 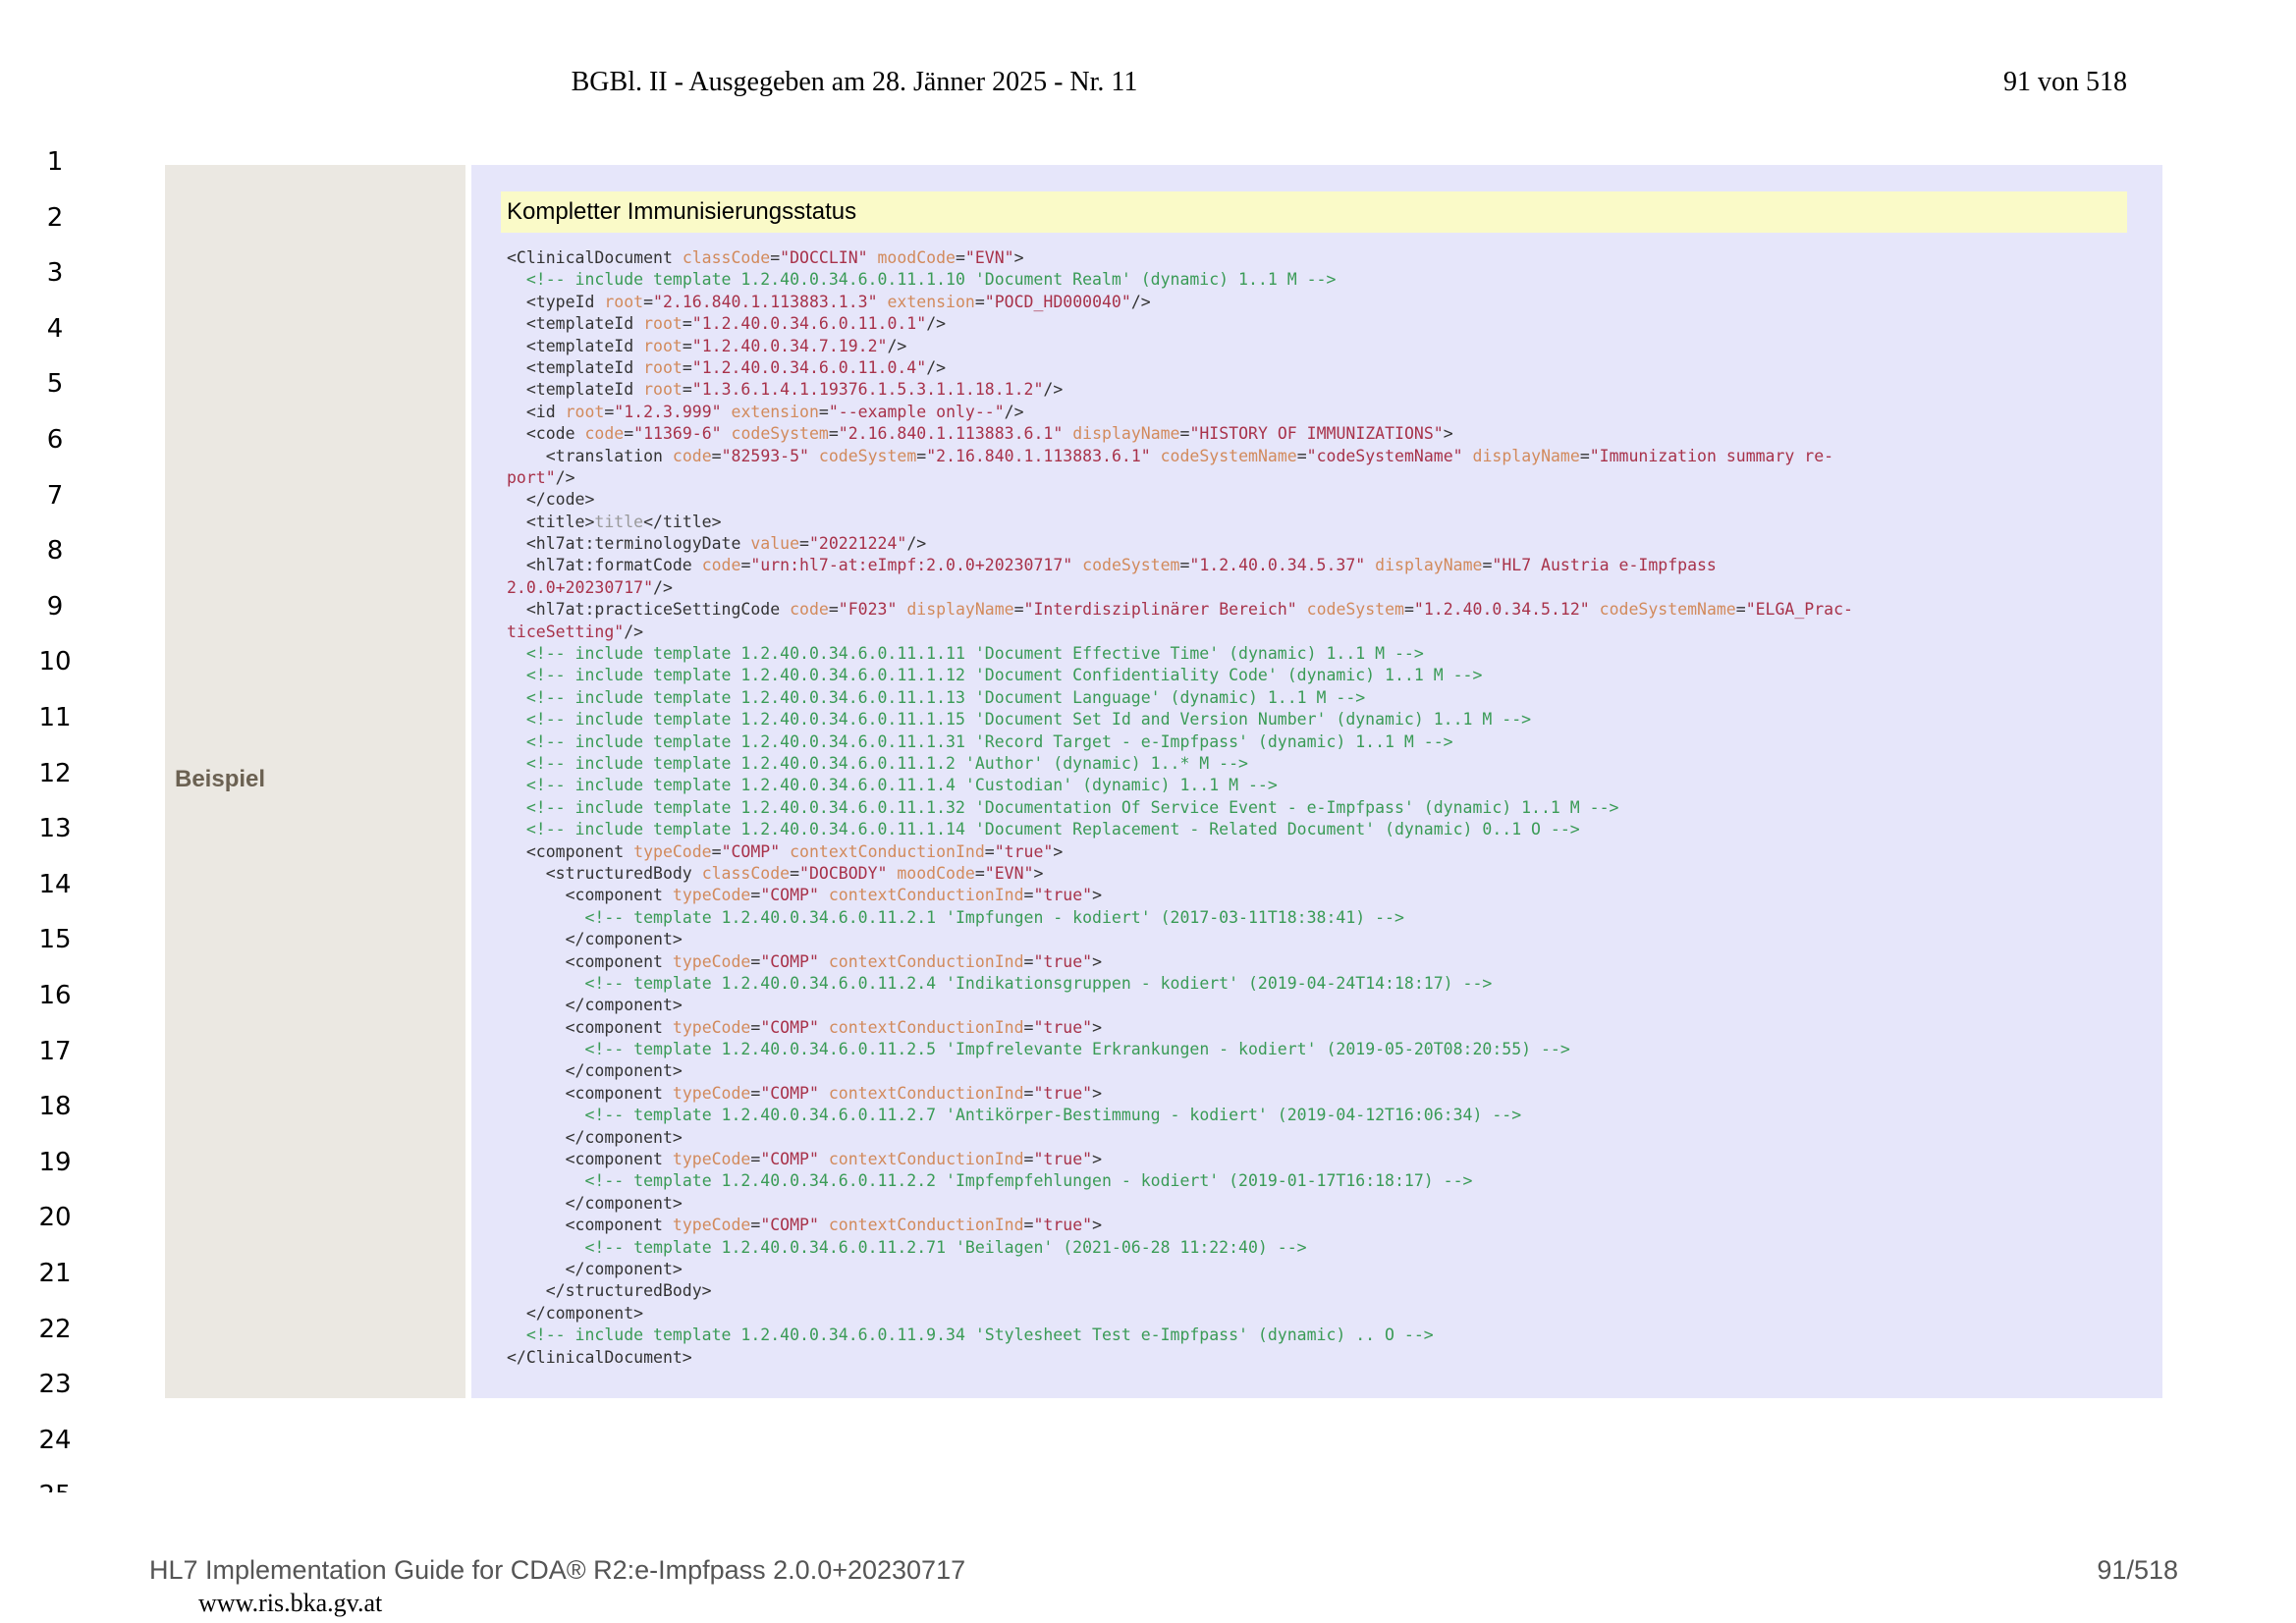 I want to click on xml-markup: </title>, so click(x=682, y=522).